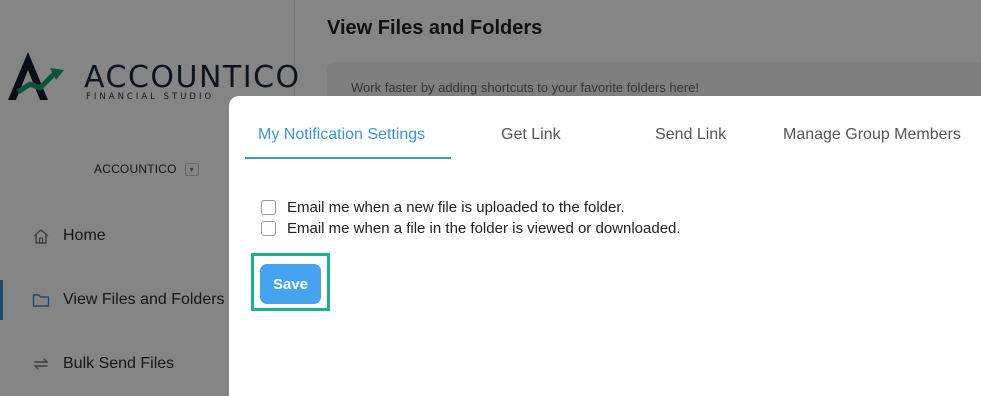 This screenshot has width=981, height=396. I want to click on tab-send-link: Send Link, so click(690, 135).